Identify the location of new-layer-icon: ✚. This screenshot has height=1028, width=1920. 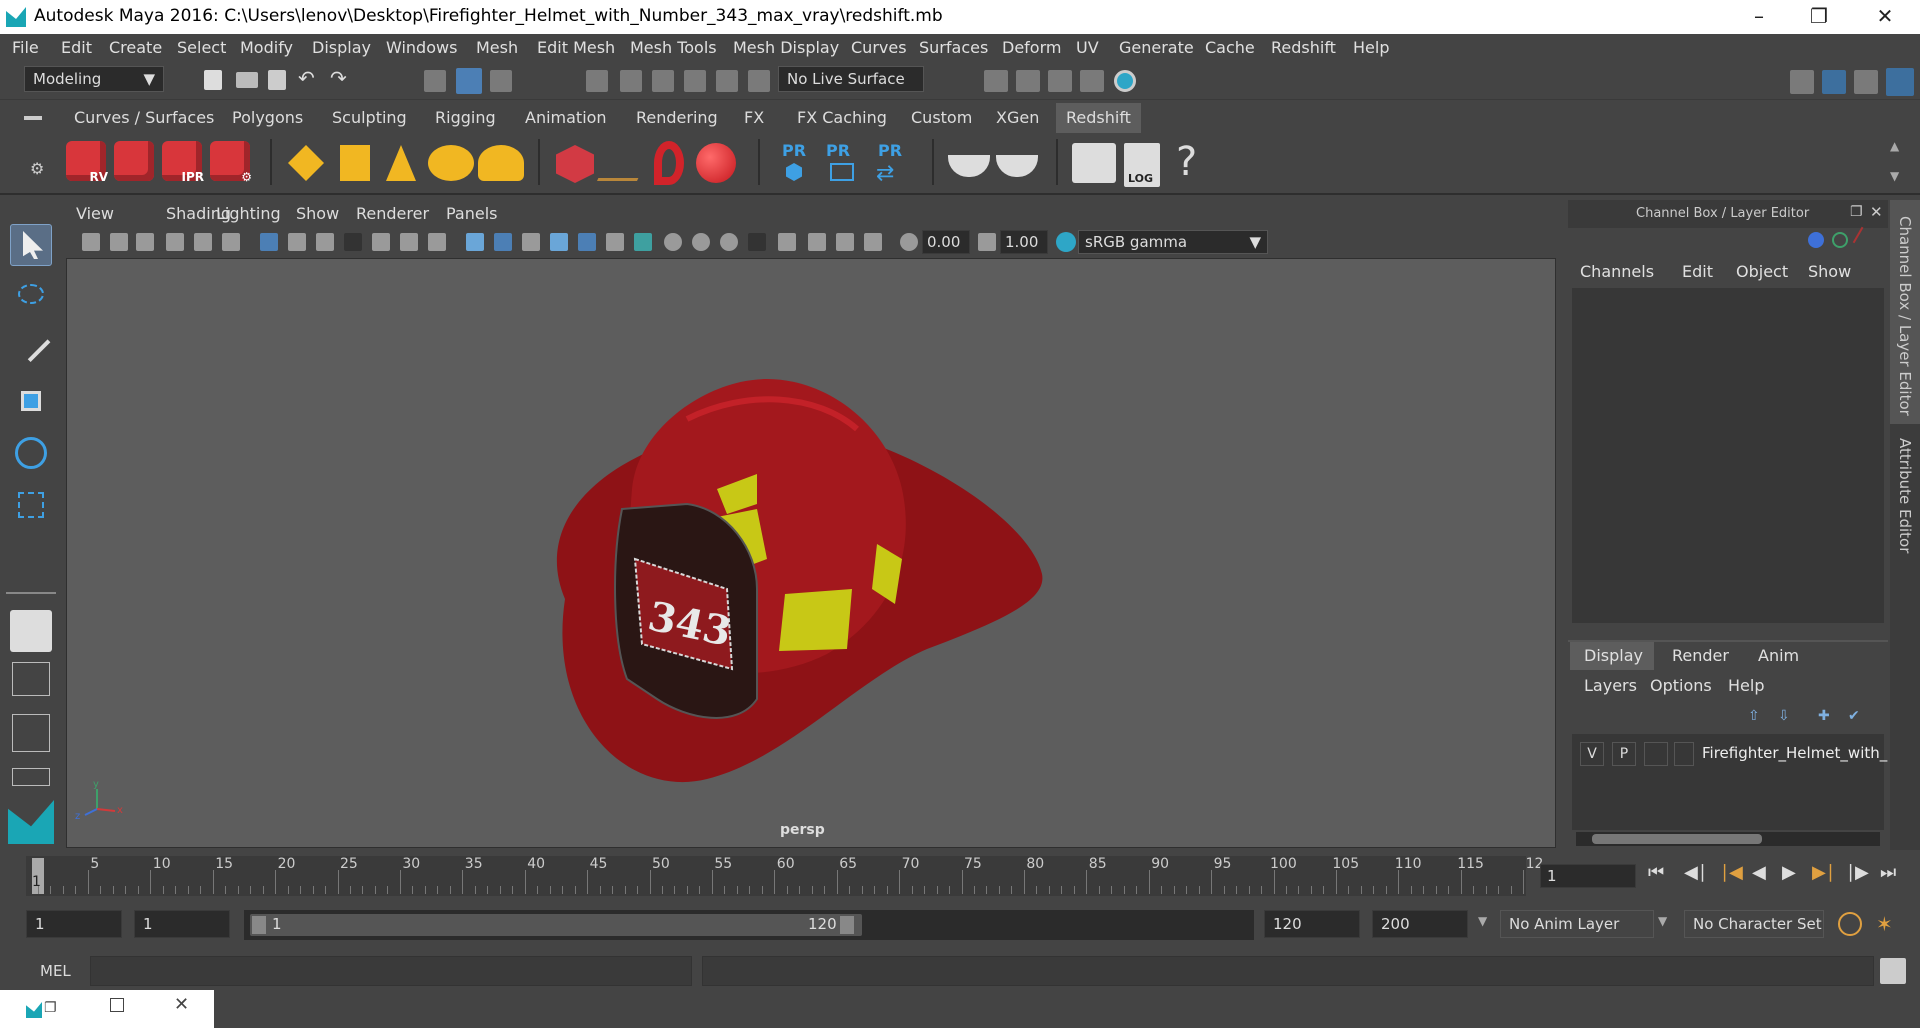
(1824, 716).